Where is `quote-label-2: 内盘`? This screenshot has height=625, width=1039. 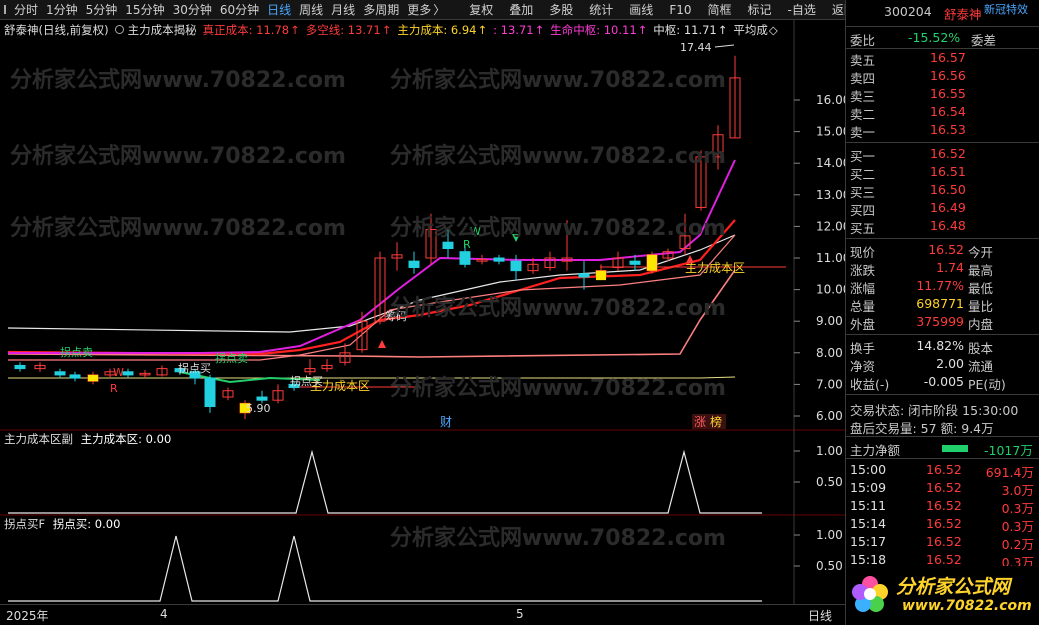 quote-label-2: 内盘 is located at coordinates (981, 324).